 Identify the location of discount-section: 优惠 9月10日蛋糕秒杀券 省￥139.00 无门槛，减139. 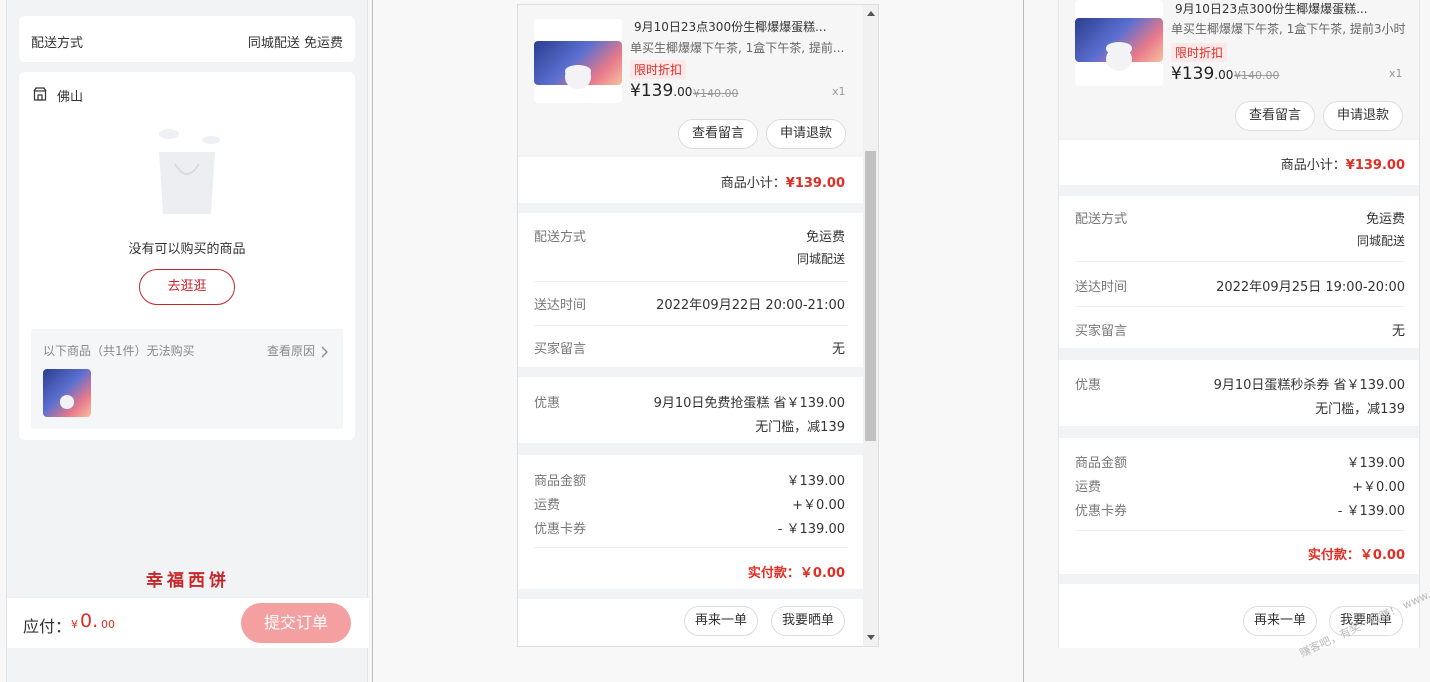
(1239, 393).